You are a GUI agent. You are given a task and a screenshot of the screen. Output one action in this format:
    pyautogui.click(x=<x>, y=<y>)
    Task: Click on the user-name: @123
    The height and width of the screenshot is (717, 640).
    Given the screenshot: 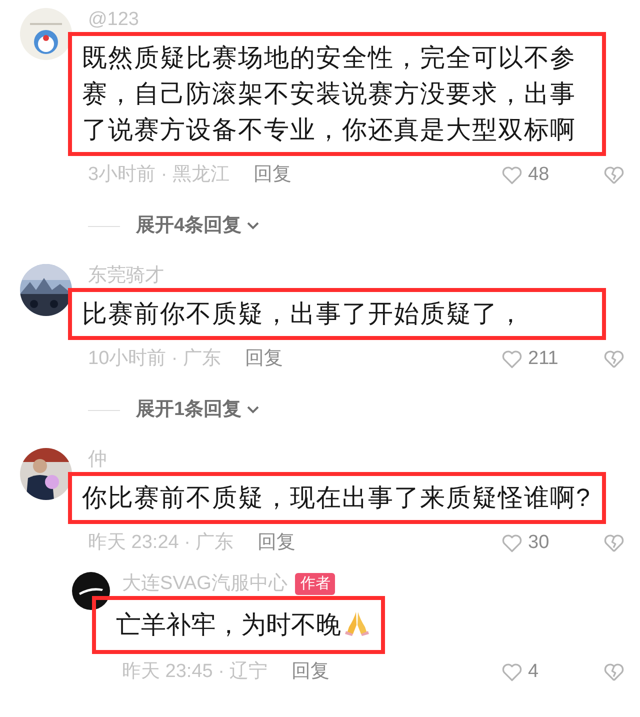 What is the action you would take?
    pyautogui.click(x=113, y=20)
    